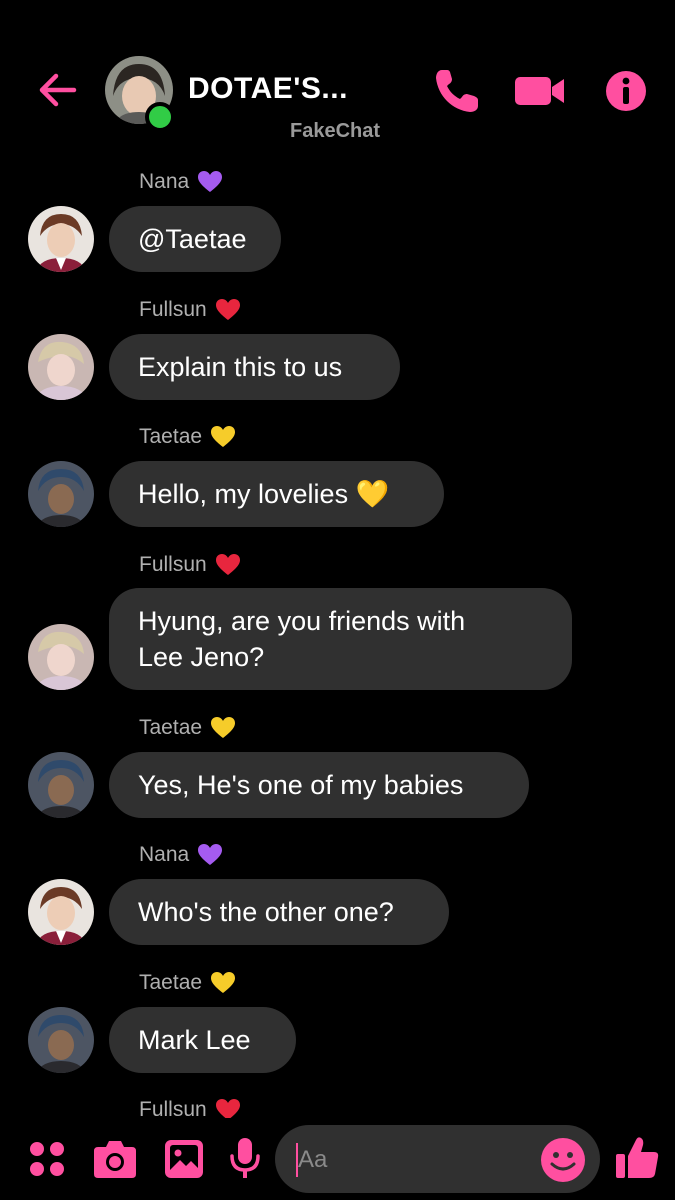 This screenshot has width=675, height=1200. Describe the element at coordinates (184, 1159) in the screenshot. I see `image-icon` at that location.